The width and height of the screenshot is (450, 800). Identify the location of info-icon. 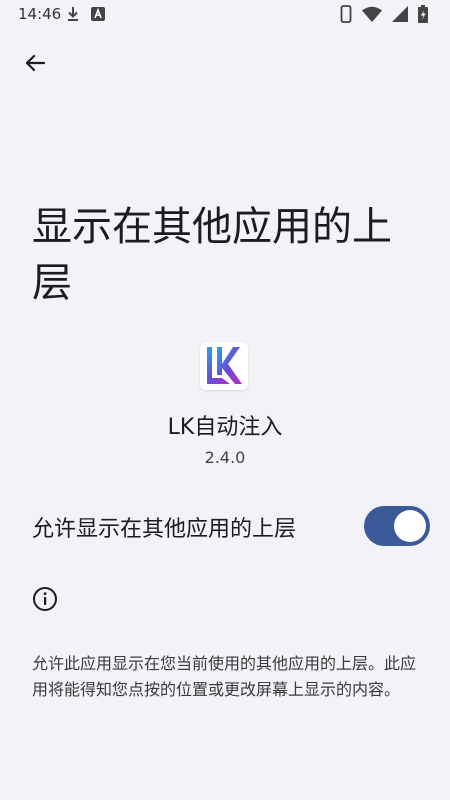
(45, 599).